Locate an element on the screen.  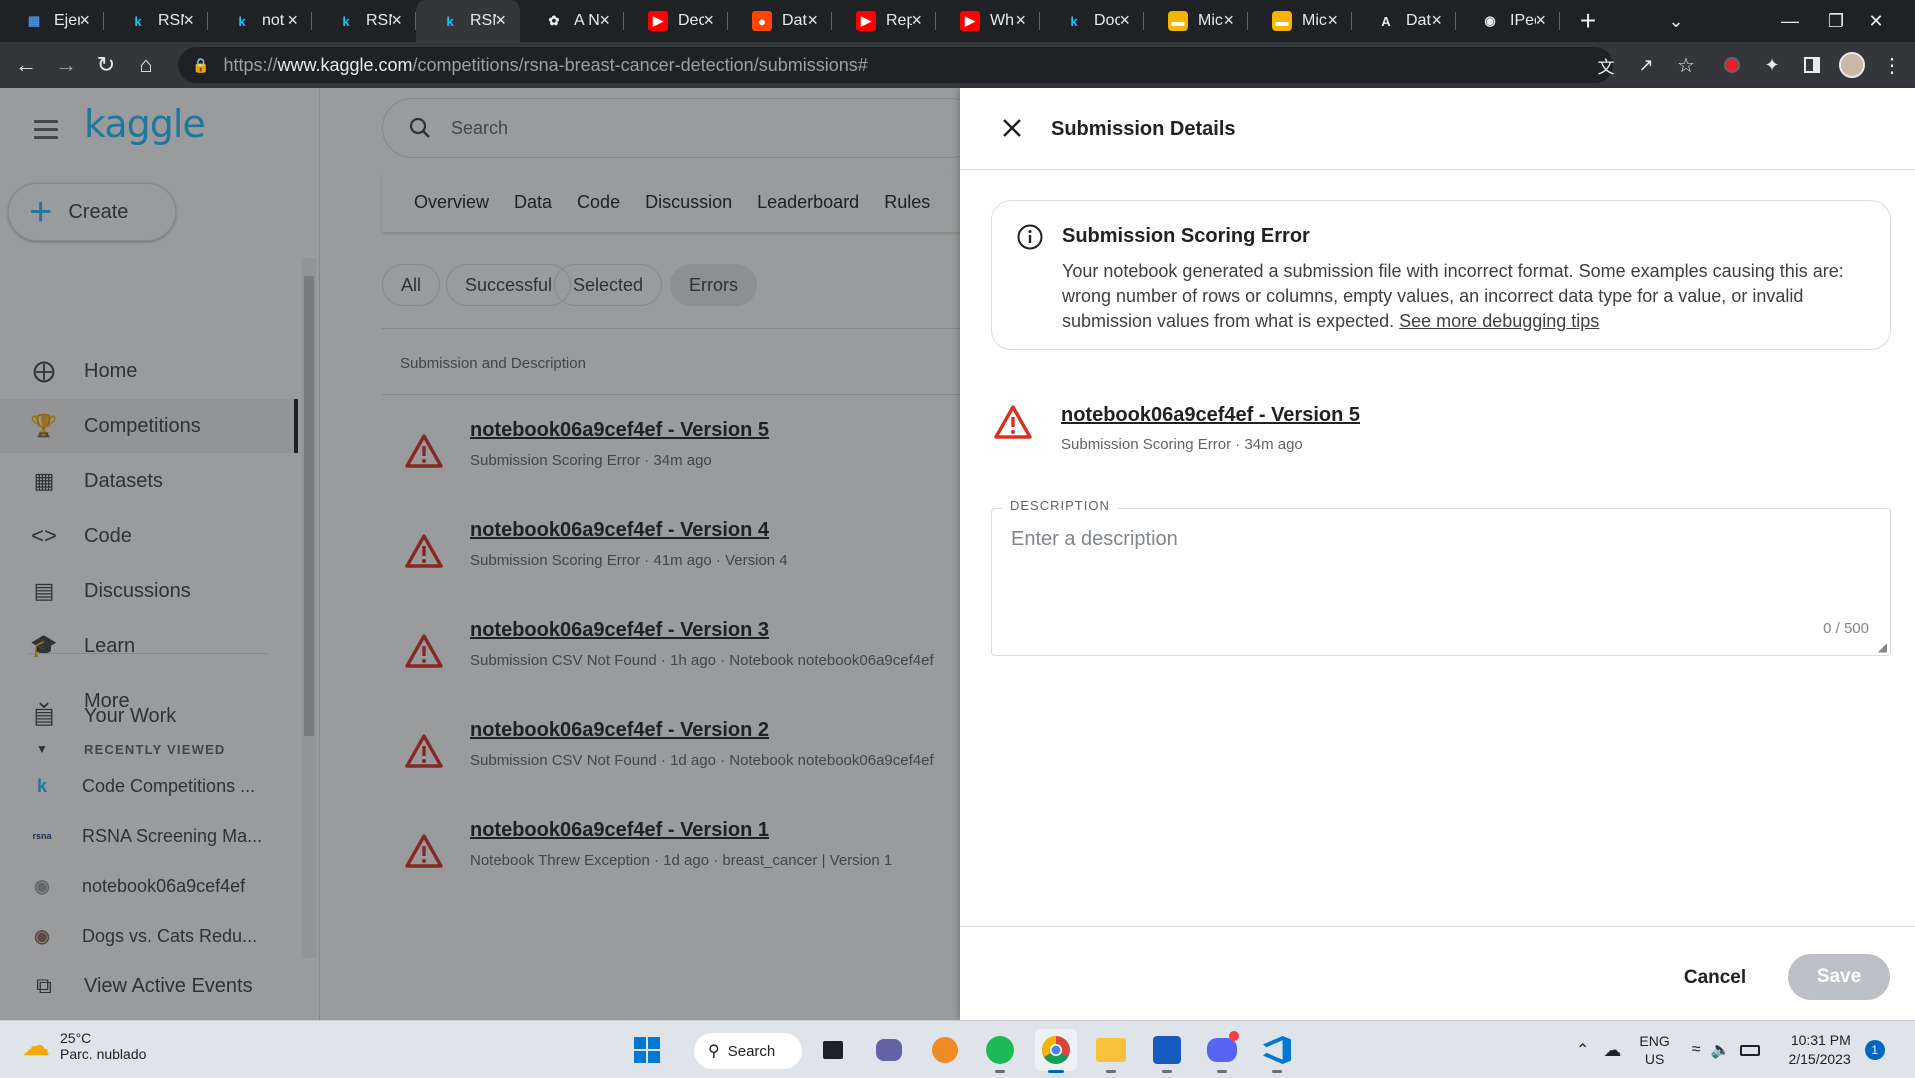
reddit-icon: ● is located at coordinates (762, 21).